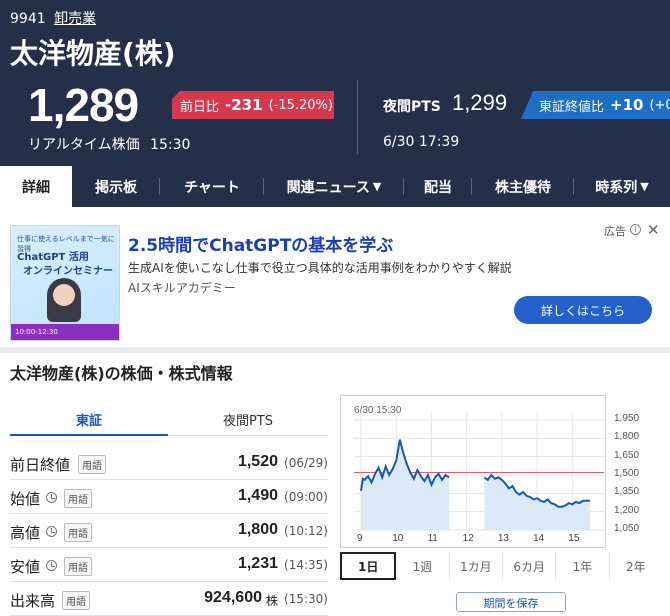 The width and height of the screenshot is (670, 616). What do you see at coordinates (300, 105) in the screenshot?
I see `change-percent: (-15.20%)` at bounding box center [300, 105].